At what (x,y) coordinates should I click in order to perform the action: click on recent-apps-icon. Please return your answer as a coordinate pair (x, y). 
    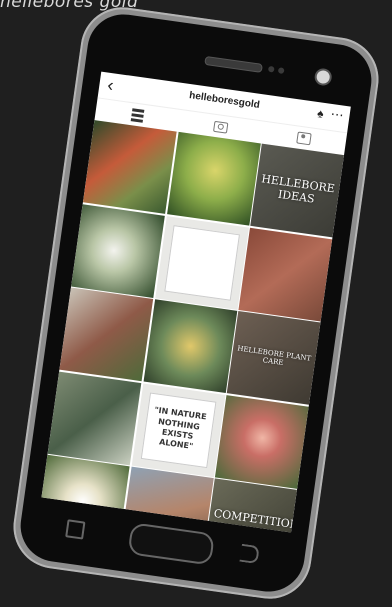
    Looking at the image, I should click on (249, 554).